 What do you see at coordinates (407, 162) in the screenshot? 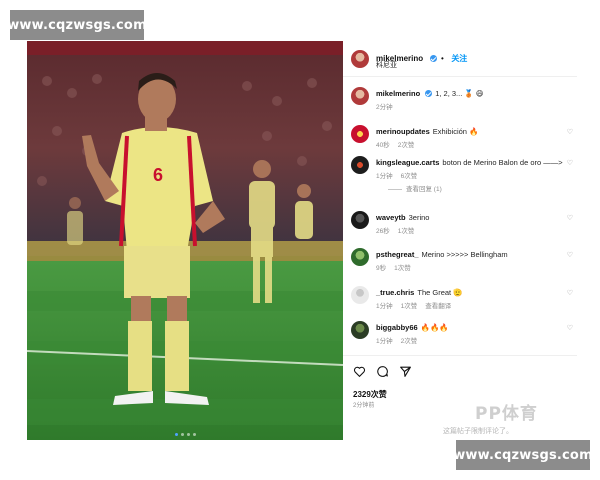
I see `comment-username: kingsleague.carts` at bounding box center [407, 162].